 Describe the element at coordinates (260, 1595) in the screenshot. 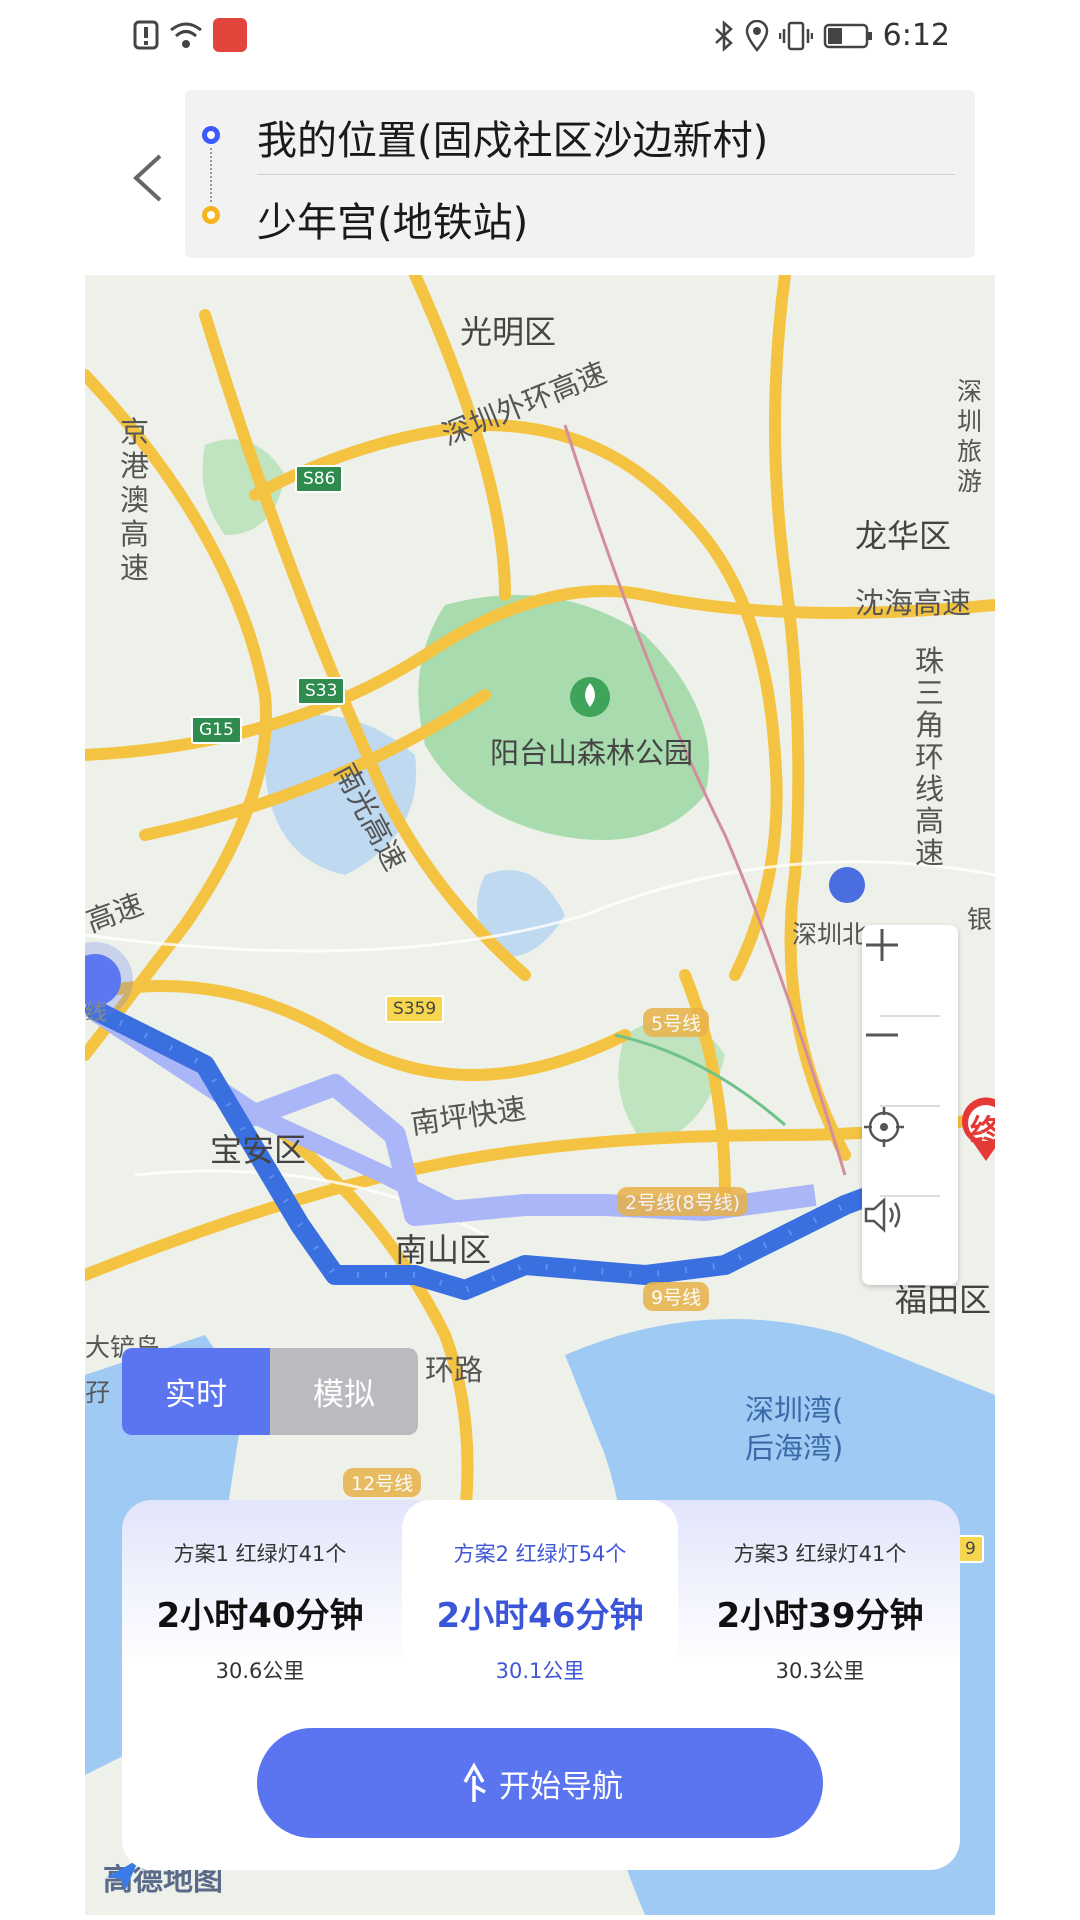

I see `plan-option-1: 方案1 红绿灯41个 2小时40分钟 30.6公里` at that location.